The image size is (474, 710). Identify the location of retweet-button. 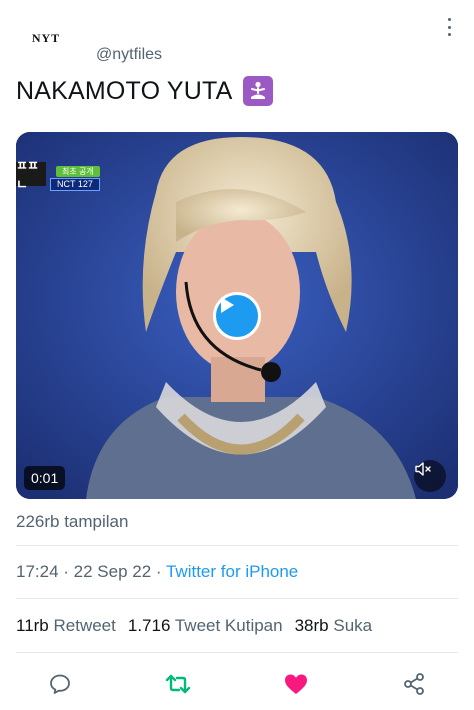
(178, 684).